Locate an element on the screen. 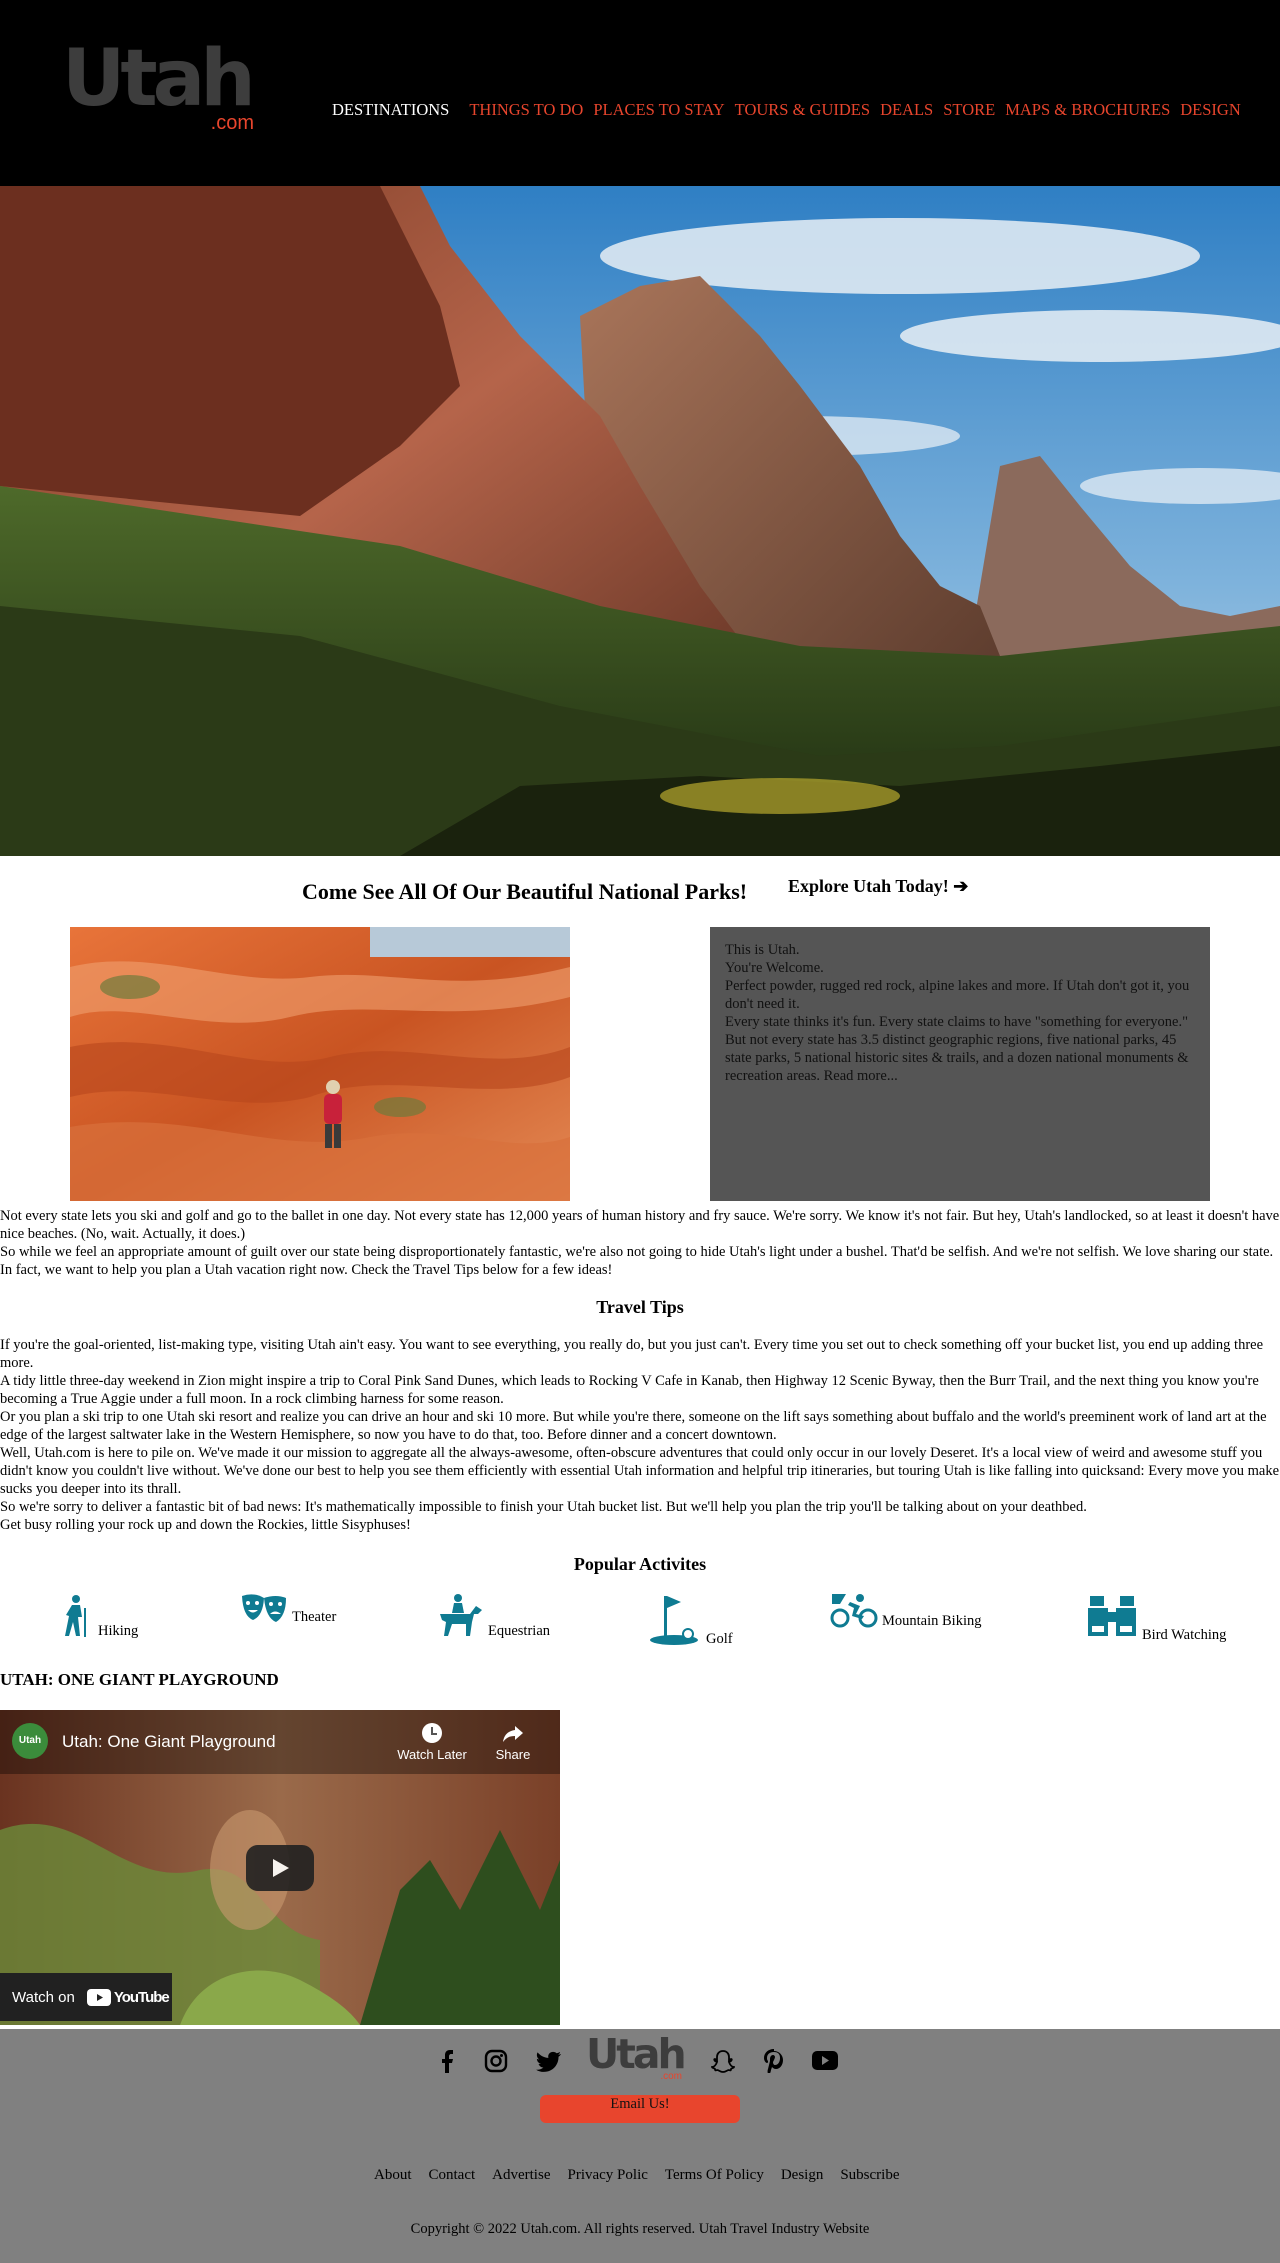  pinterest-icon is located at coordinates (774, 2061).